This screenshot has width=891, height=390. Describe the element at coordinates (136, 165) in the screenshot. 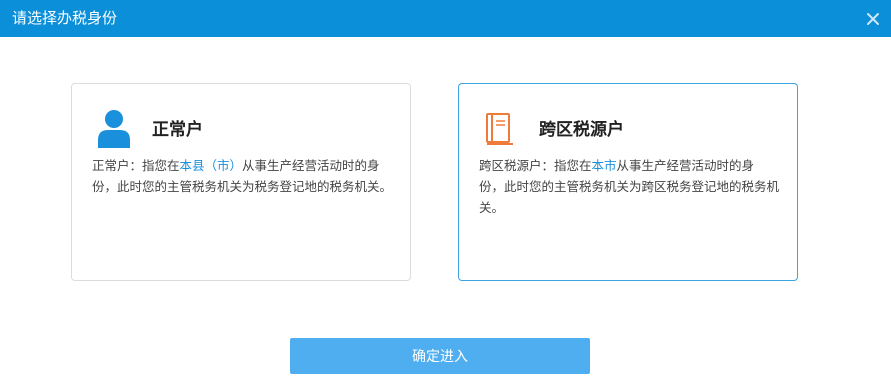

I see `desc-prefix: 正常户：指您在` at that location.